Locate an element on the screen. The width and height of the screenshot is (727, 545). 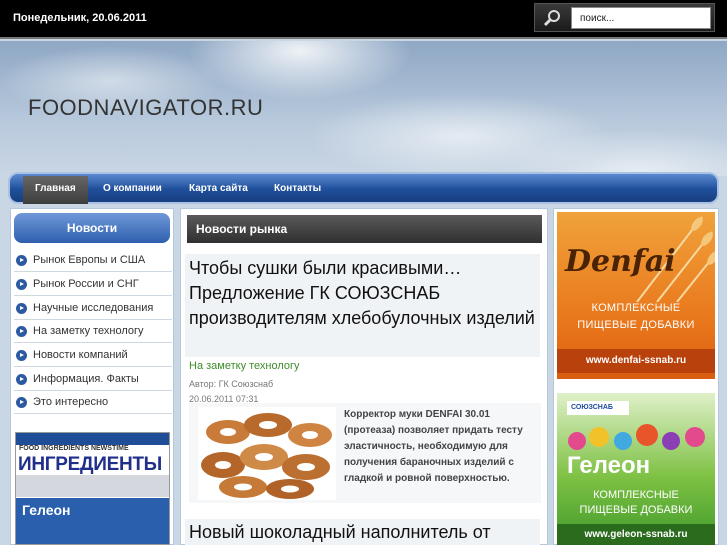
search-box is located at coordinates (624, 17).